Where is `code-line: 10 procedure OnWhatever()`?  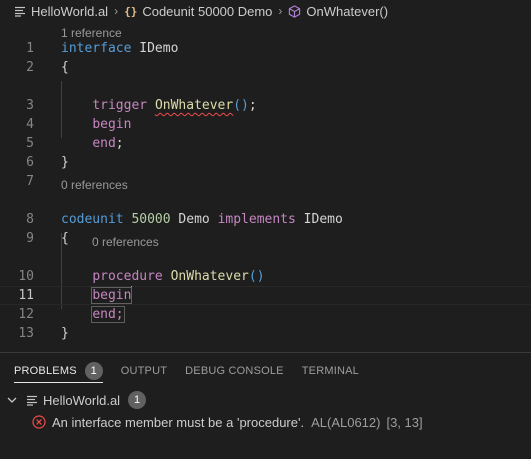 code-line: 10 procedure OnWhatever() is located at coordinates (265, 276).